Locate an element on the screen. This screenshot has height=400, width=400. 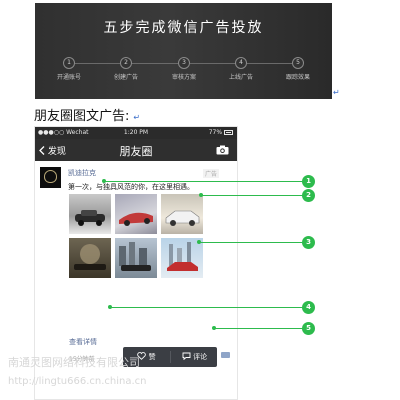
watermark-company: 南通灵图网络科技有限公司 is located at coordinates (74, 362).